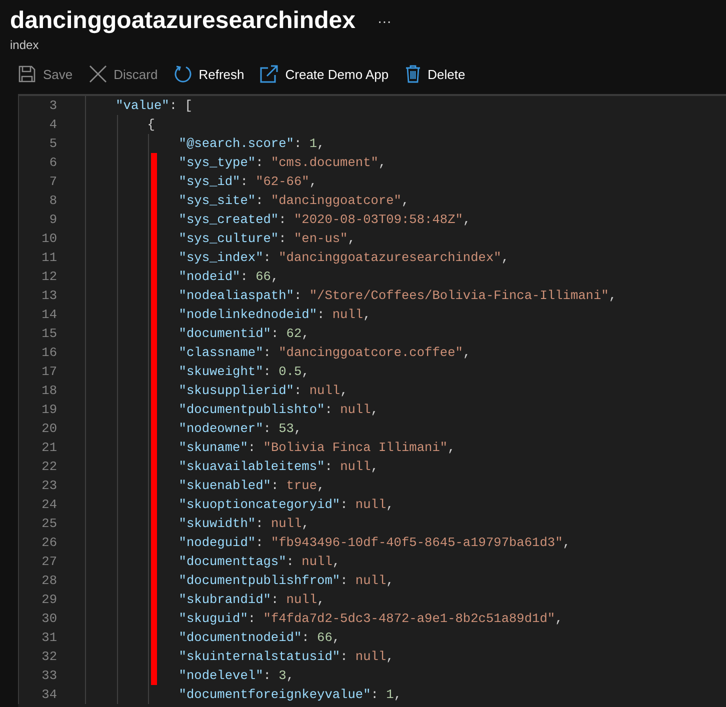 The width and height of the screenshot is (726, 707). What do you see at coordinates (221, 371) in the screenshot?
I see `json-key: "skuweight"` at bounding box center [221, 371].